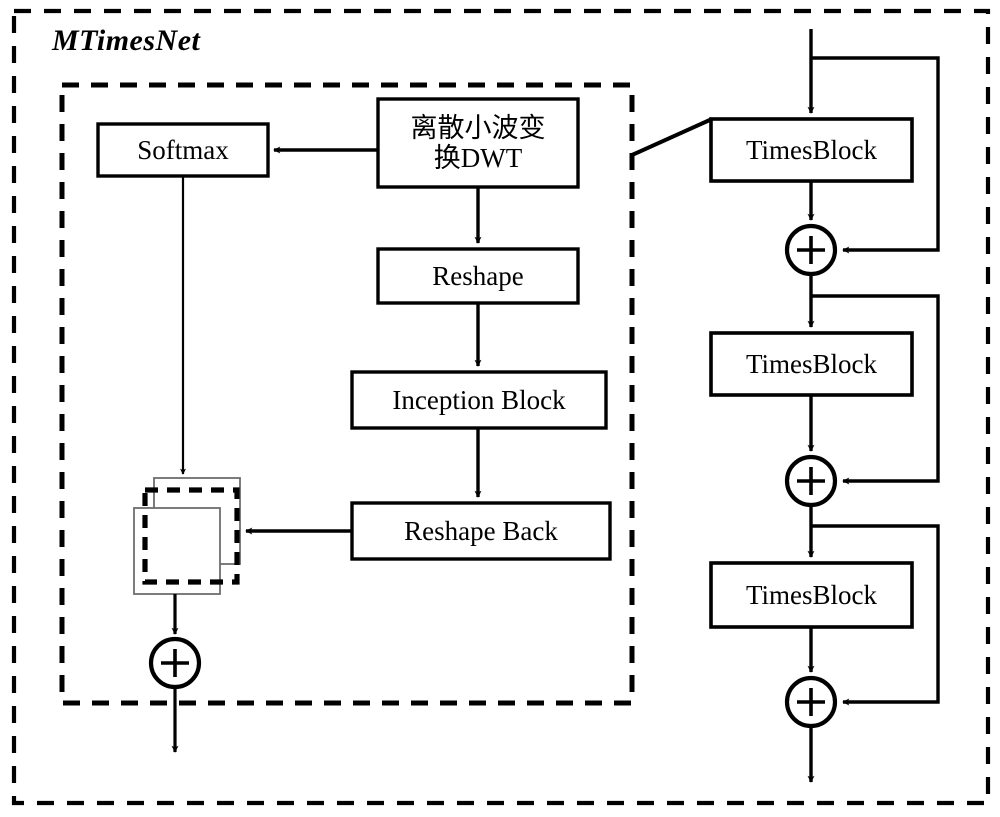  I want to click on timesblock-2-box, so click(811, 364).